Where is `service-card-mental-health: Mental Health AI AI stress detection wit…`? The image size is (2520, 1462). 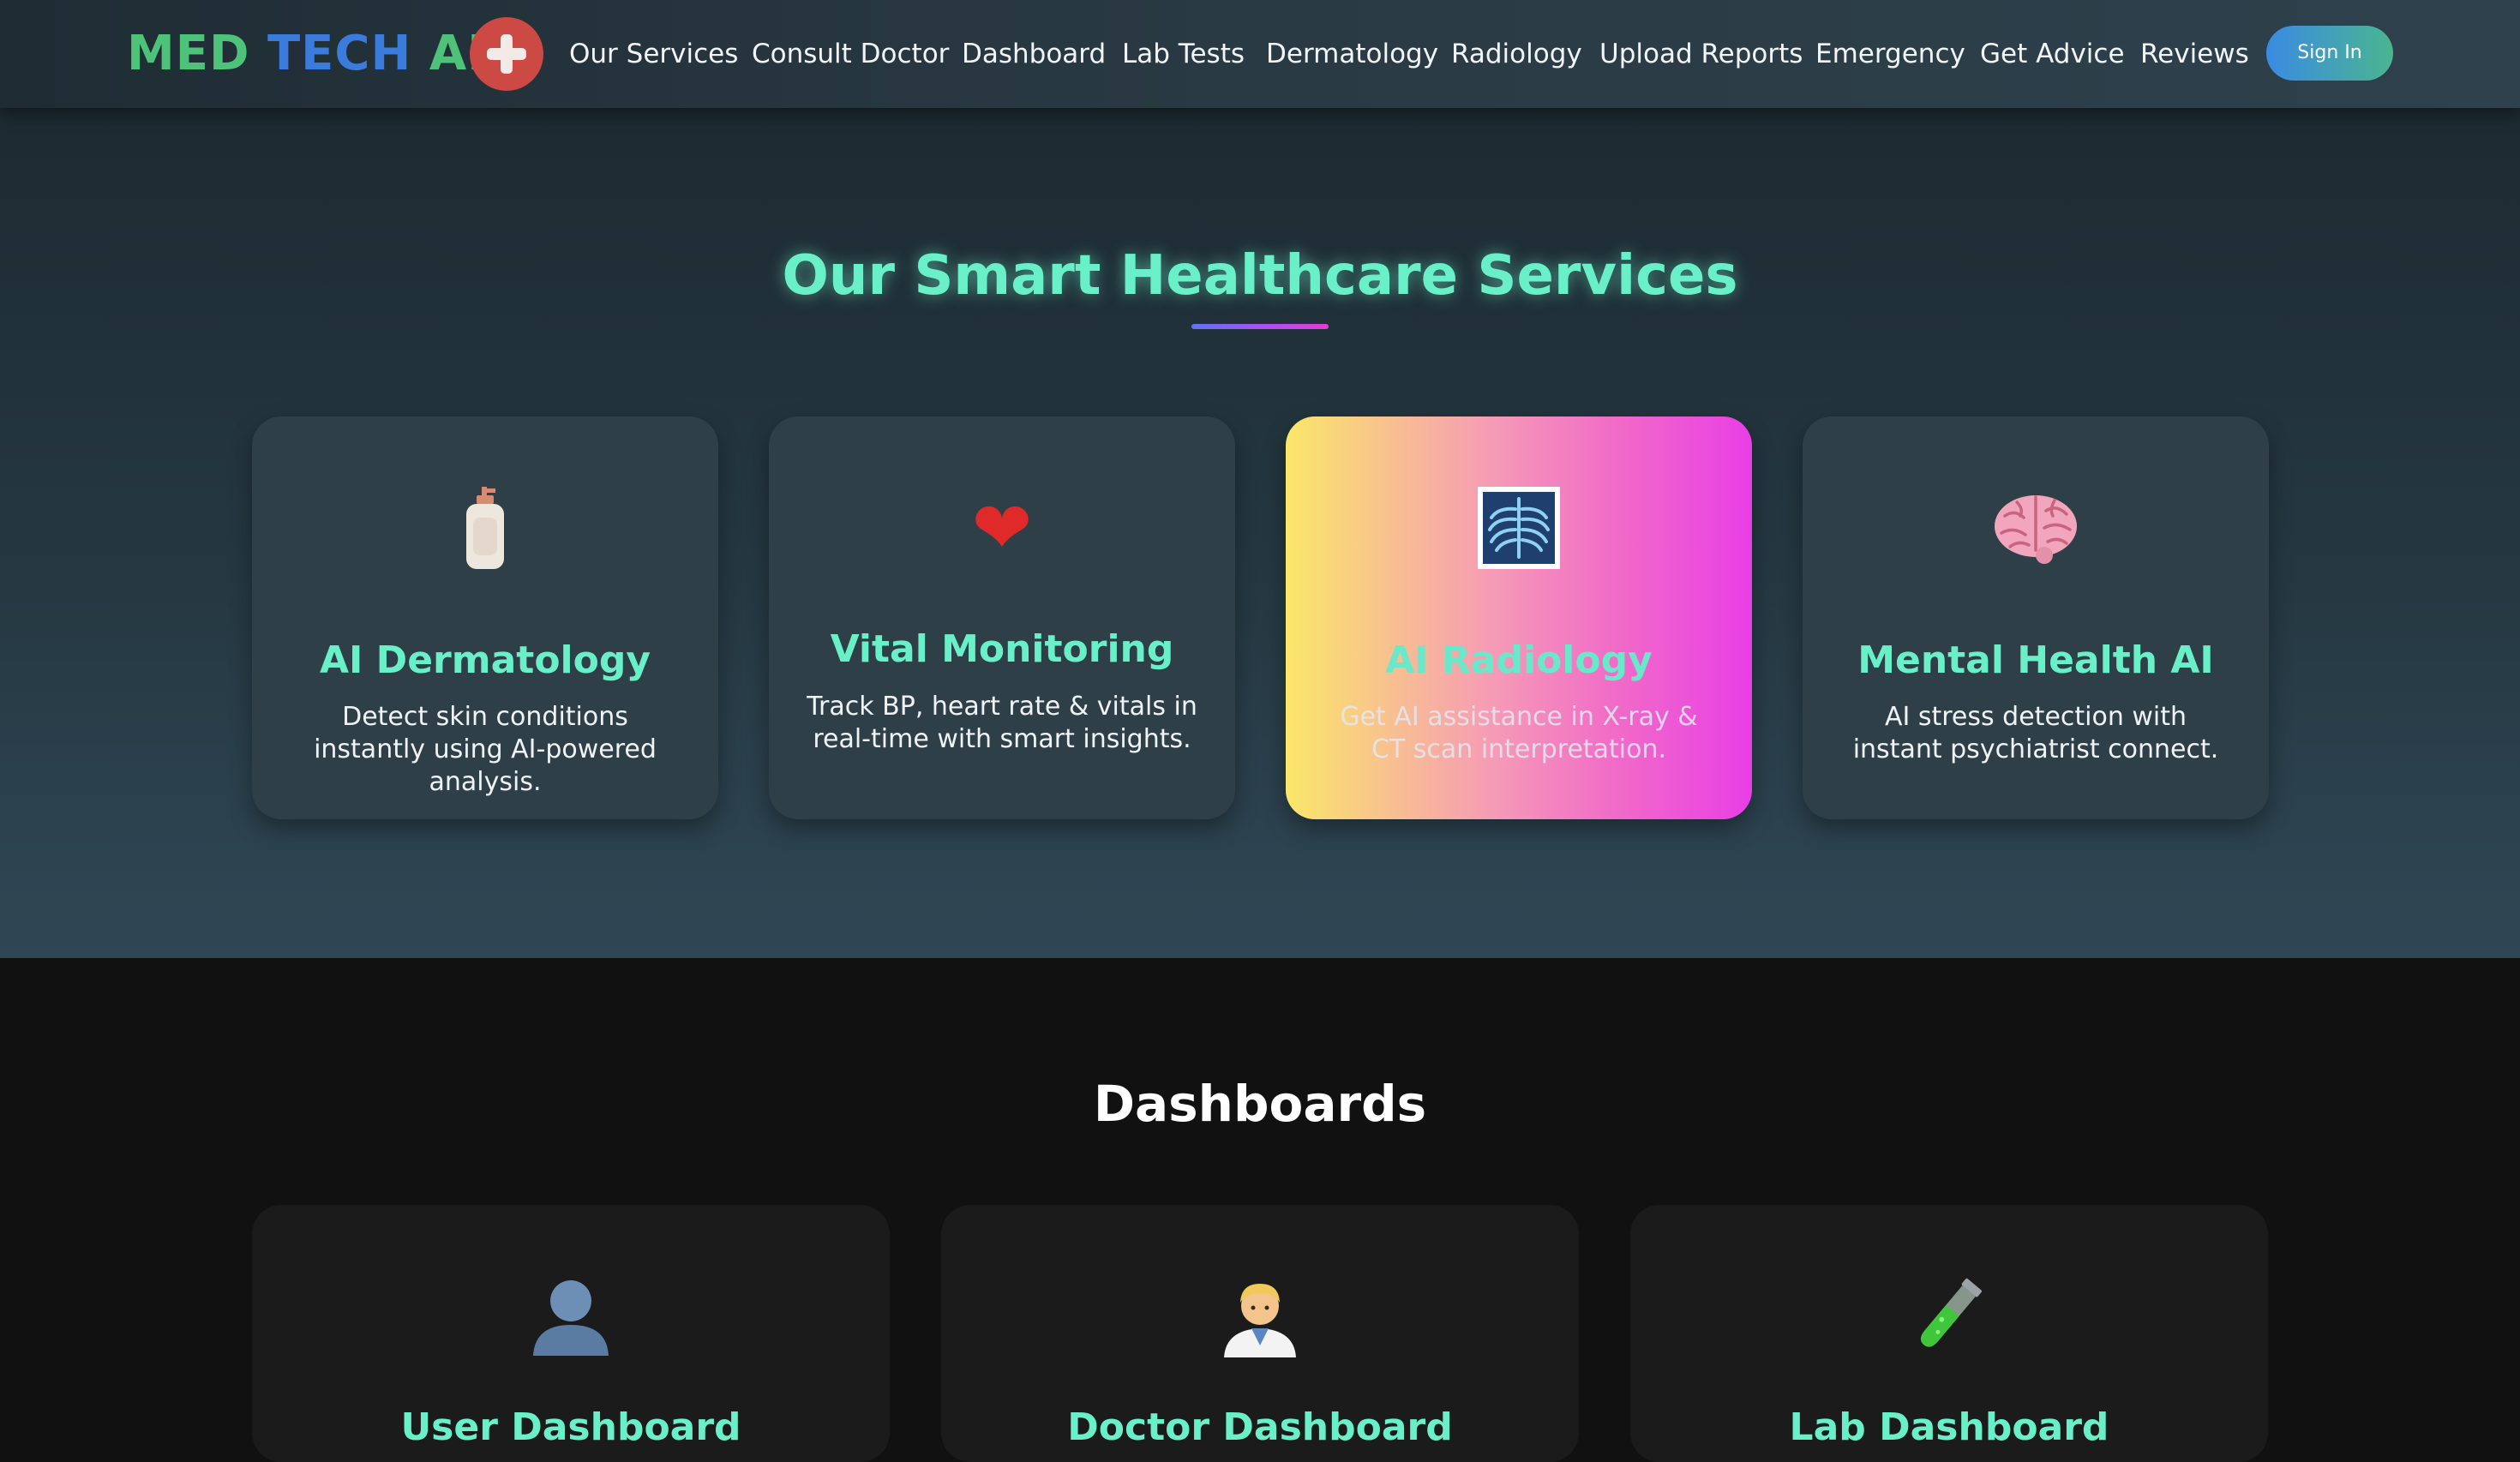
service-card-mental-health: Mental Health AI AI stress detection wit… is located at coordinates (2036, 617).